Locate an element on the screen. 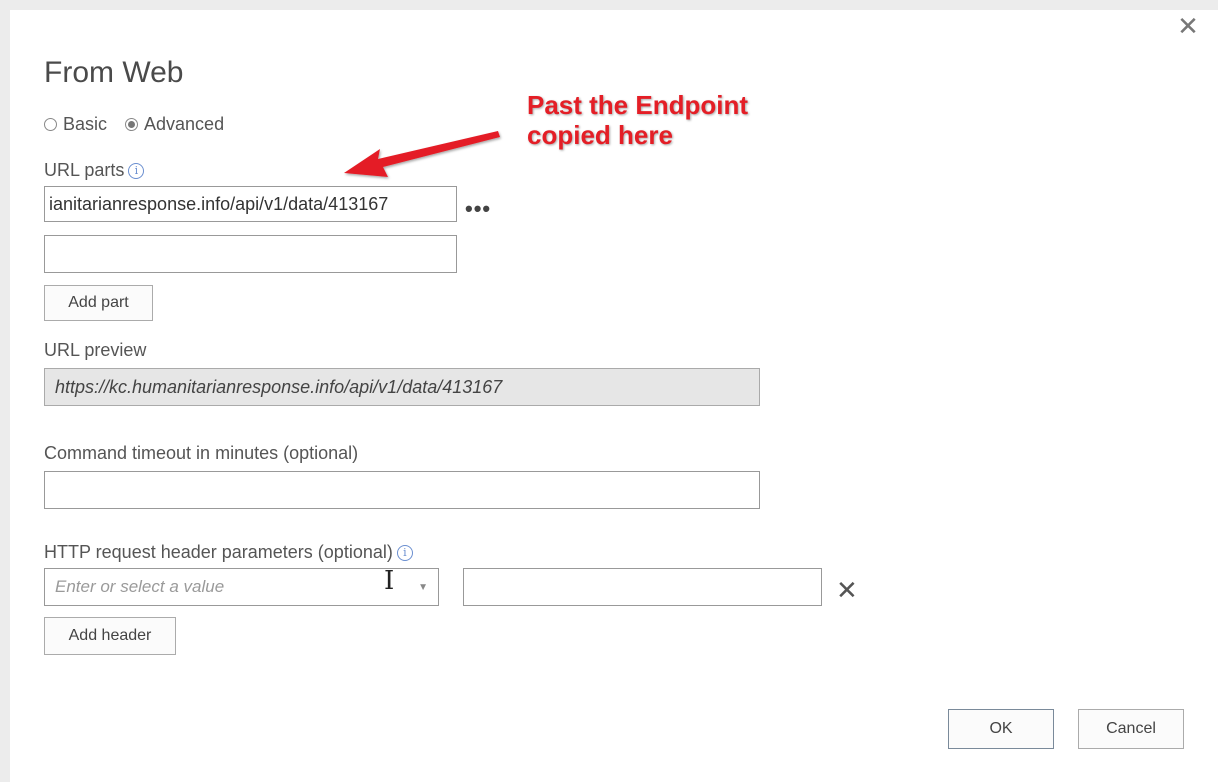 This screenshot has width=1218, height=782. annotation-text: Past the Endpoint copied here is located at coordinates (637, 120).